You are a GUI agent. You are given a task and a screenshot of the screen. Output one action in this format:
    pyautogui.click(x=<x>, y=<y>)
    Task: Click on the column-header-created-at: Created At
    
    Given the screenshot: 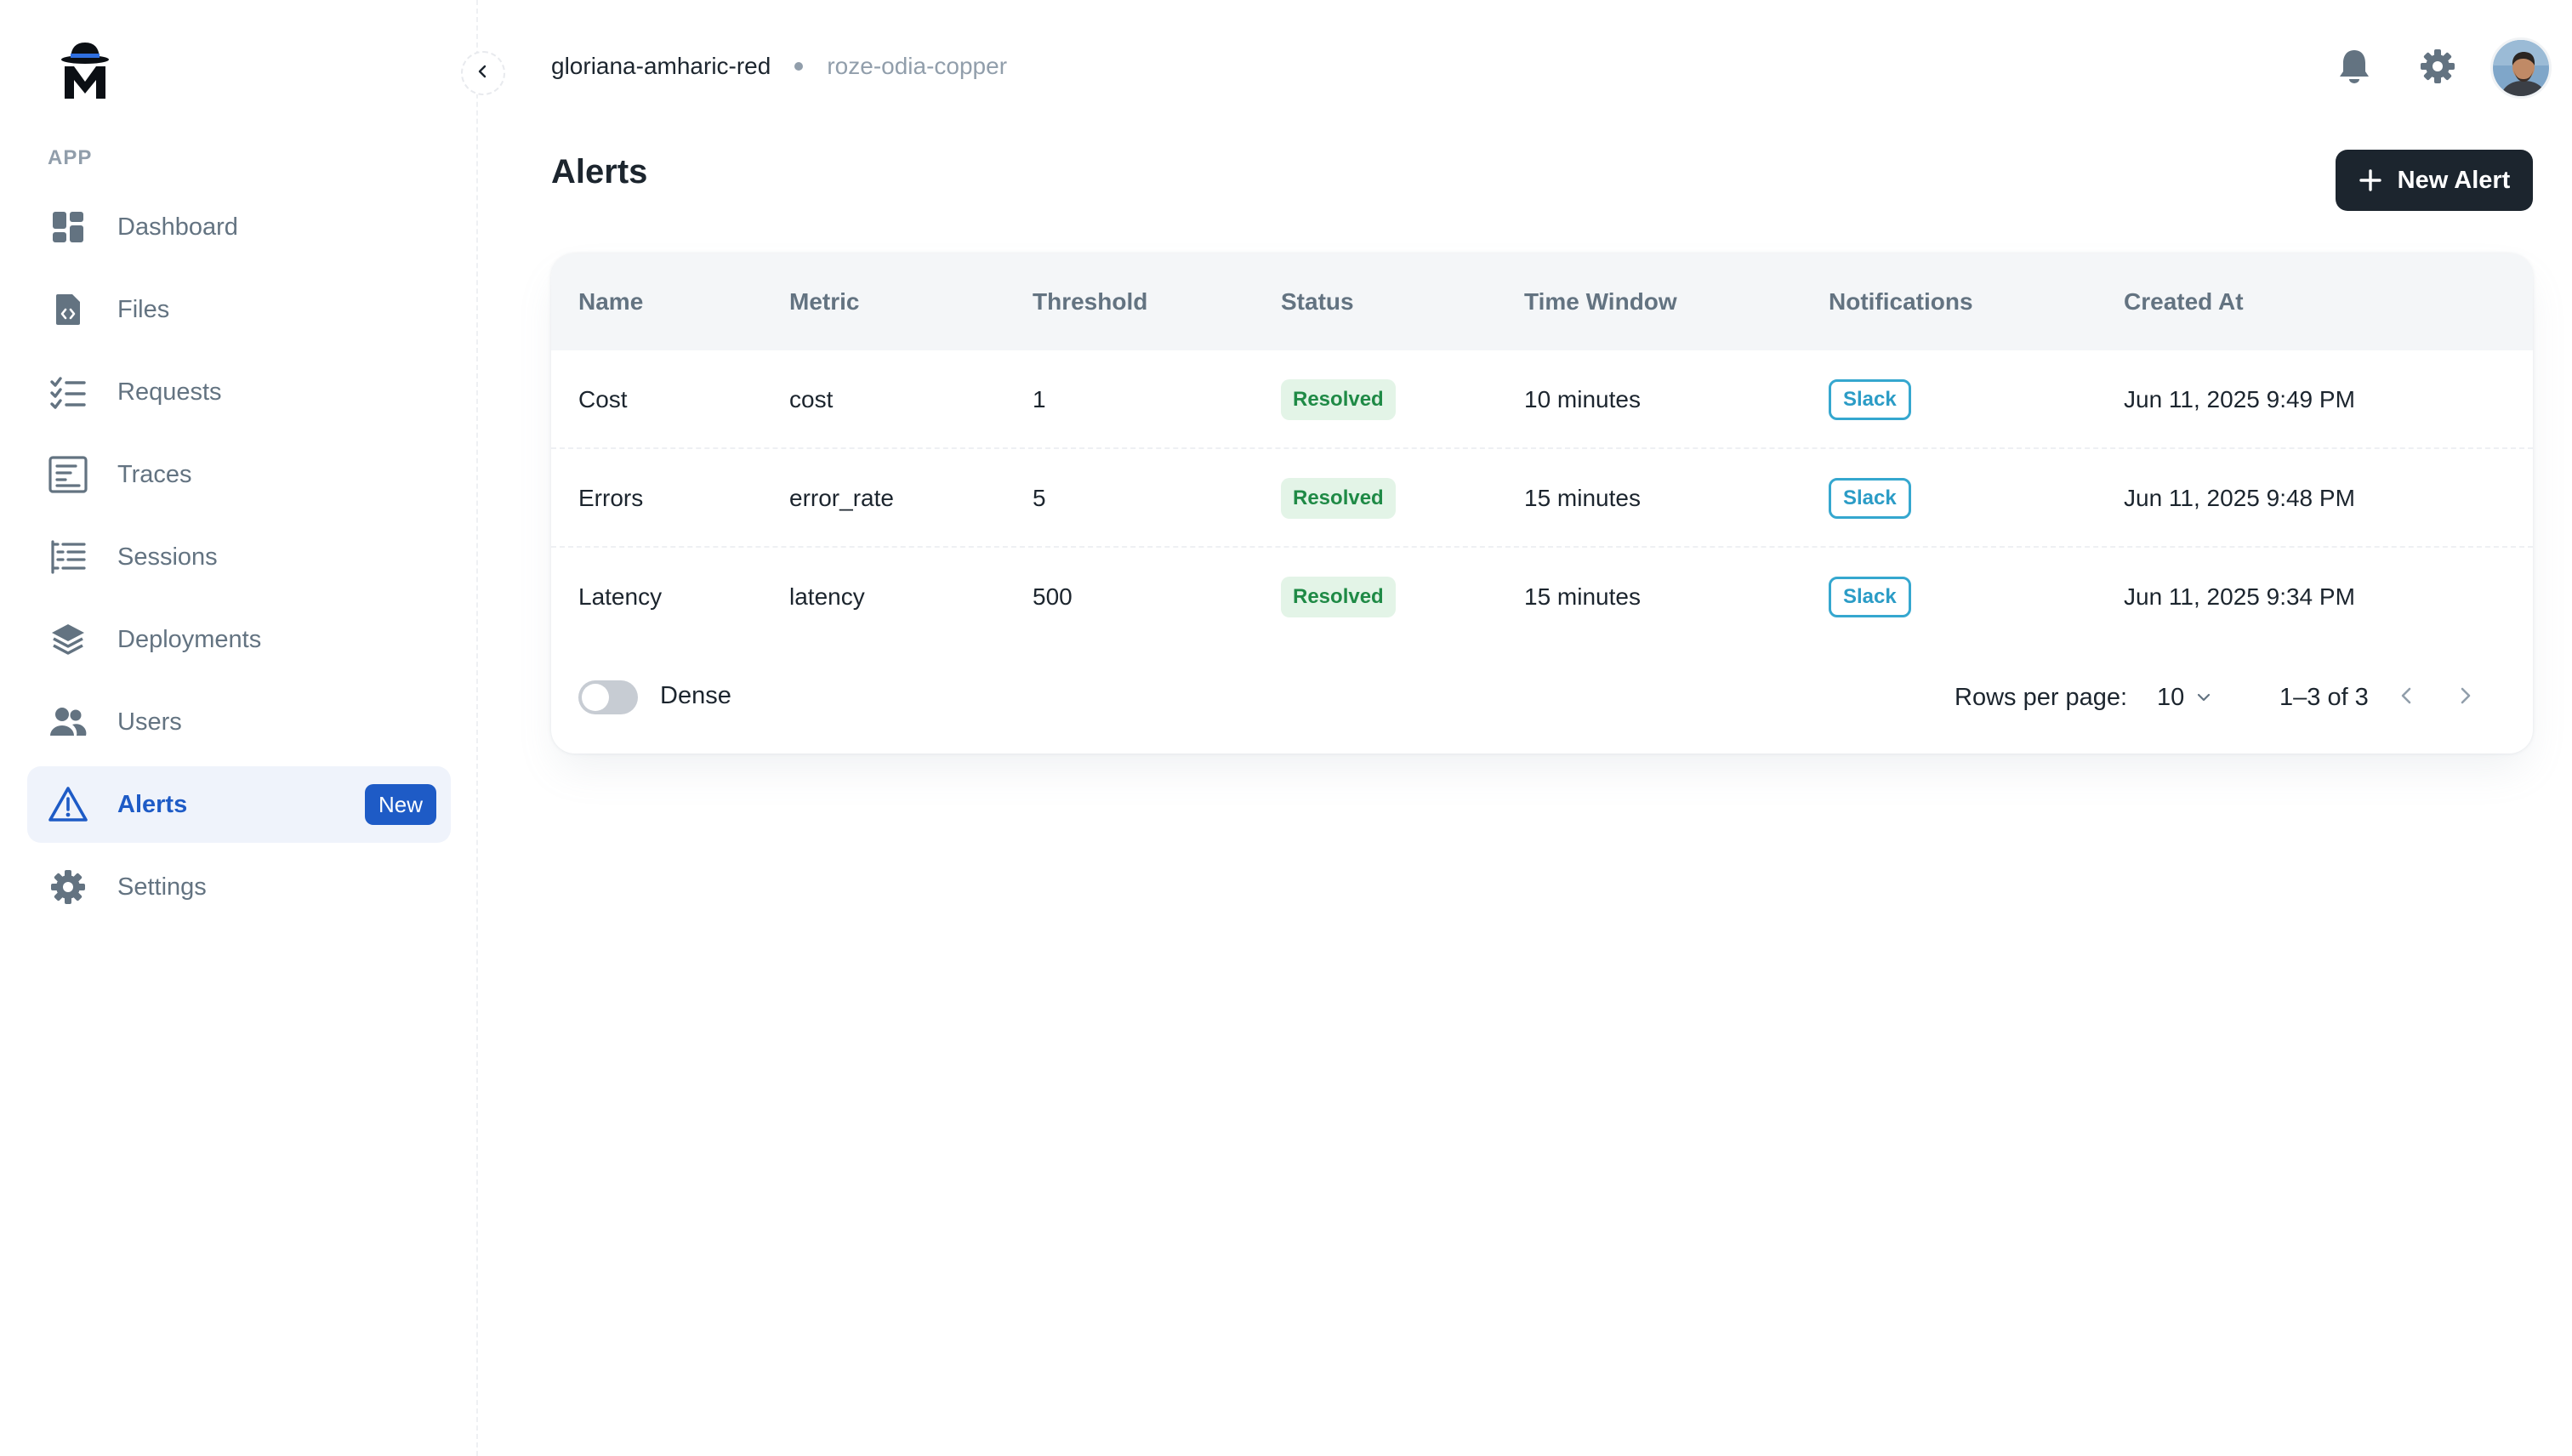 What is the action you would take?
    pyautogui.click(x=2184, y=302)
    